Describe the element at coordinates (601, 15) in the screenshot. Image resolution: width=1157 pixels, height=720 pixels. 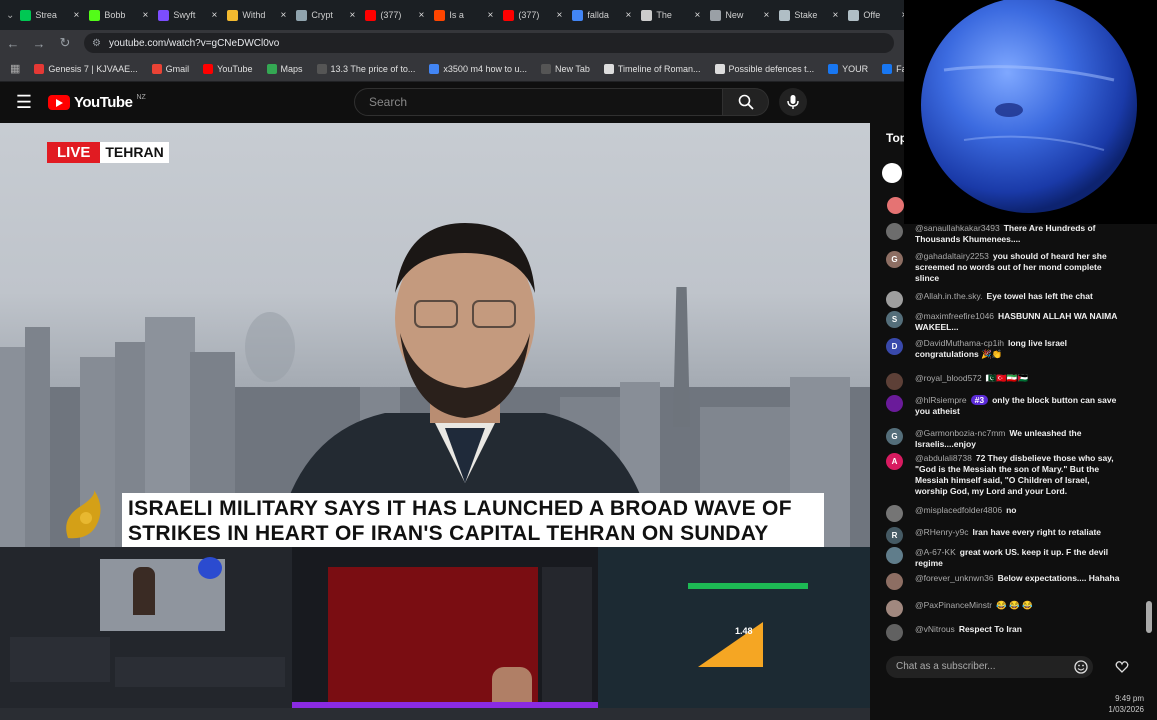
I see `browser-tab: fallda ×` at that location.